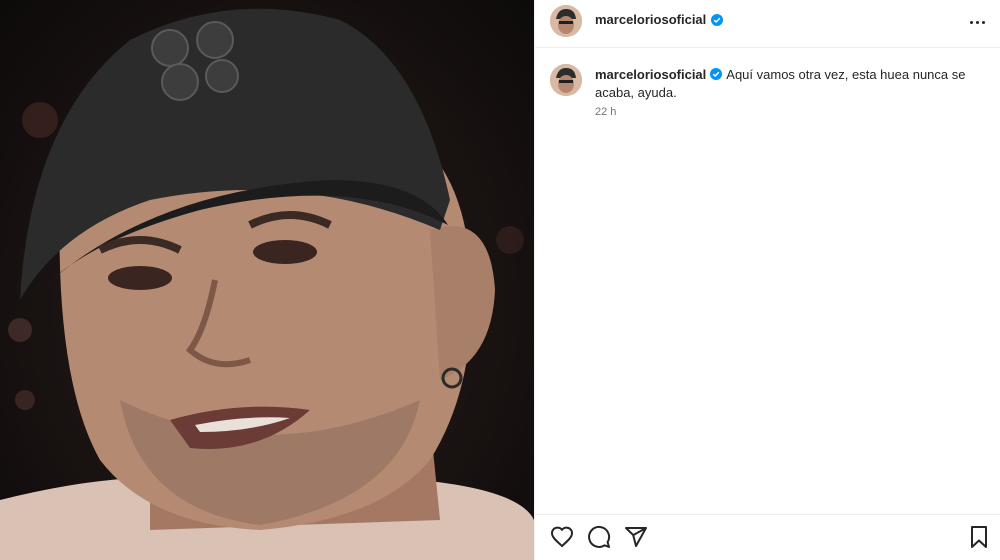 This screenshot has height=560, width=1000. I want to click on post-actions-bar, so click(767, 537).